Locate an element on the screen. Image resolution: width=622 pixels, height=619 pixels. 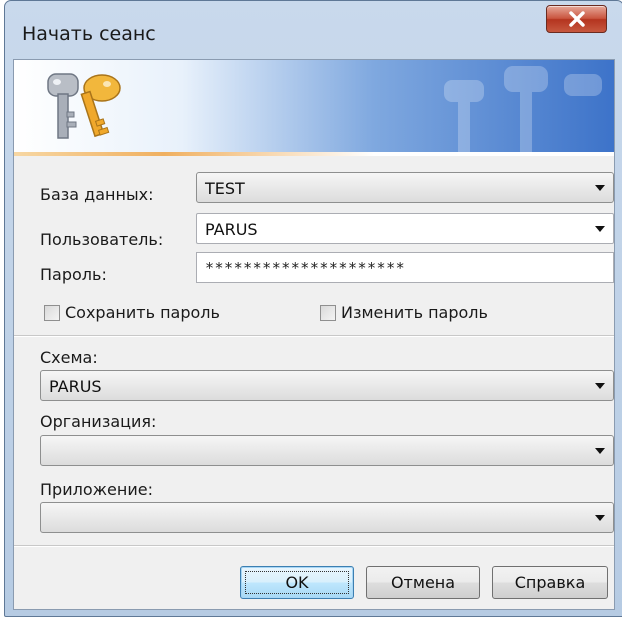
organization-combo is located at coordinates (327, 450).